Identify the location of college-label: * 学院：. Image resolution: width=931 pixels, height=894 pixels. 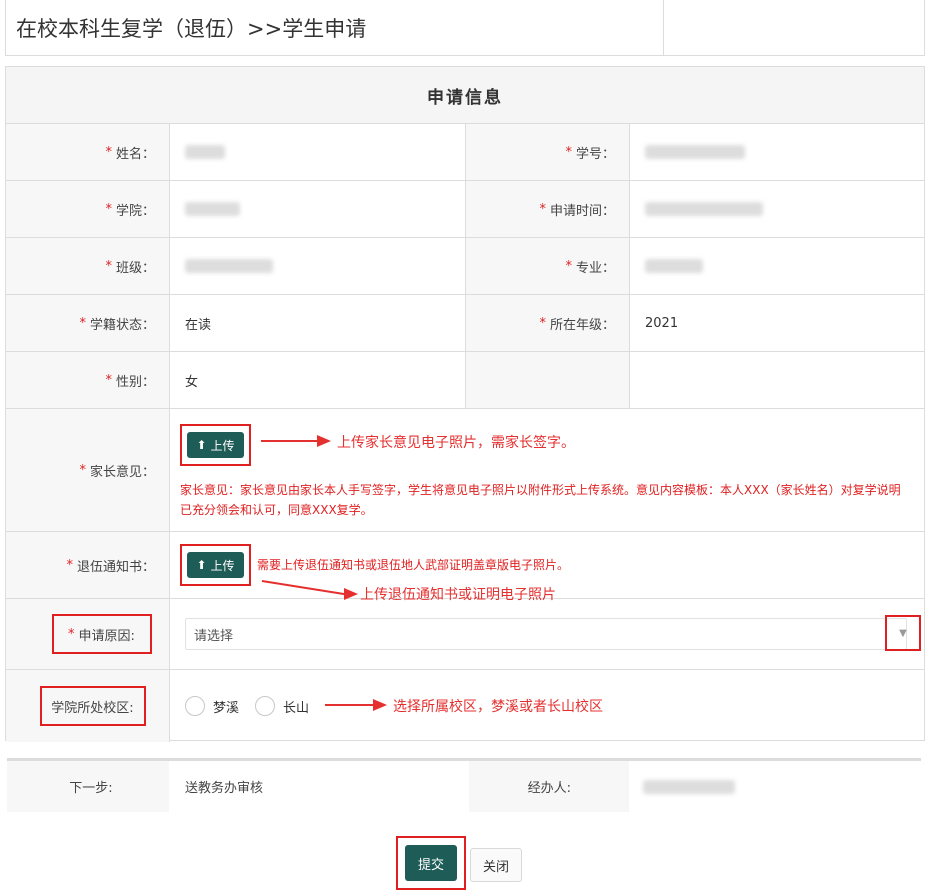
(88, 209).